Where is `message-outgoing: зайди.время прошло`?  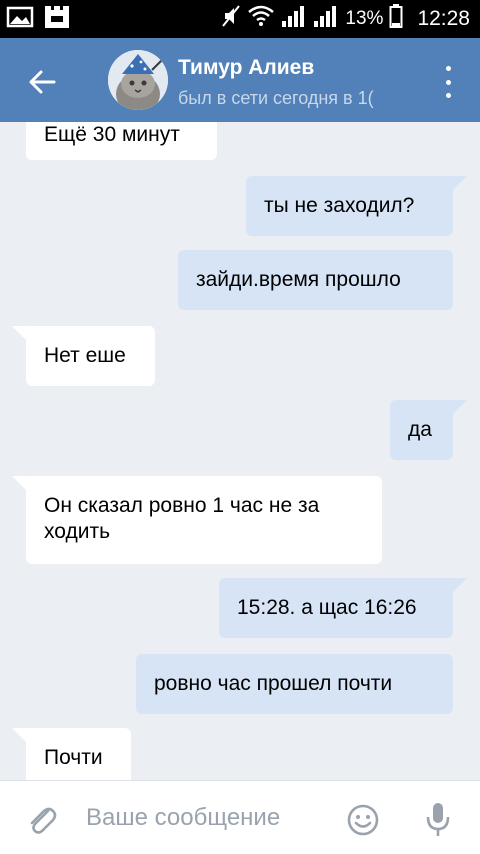 message-outgoing: зайди.время прошло is located at coordinates (315, 280).